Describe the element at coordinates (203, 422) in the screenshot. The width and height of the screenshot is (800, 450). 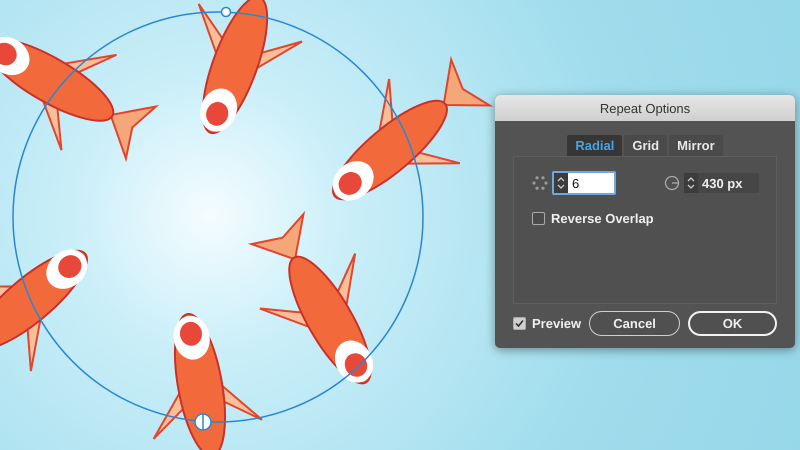
I see `bottom-handle` at that location.